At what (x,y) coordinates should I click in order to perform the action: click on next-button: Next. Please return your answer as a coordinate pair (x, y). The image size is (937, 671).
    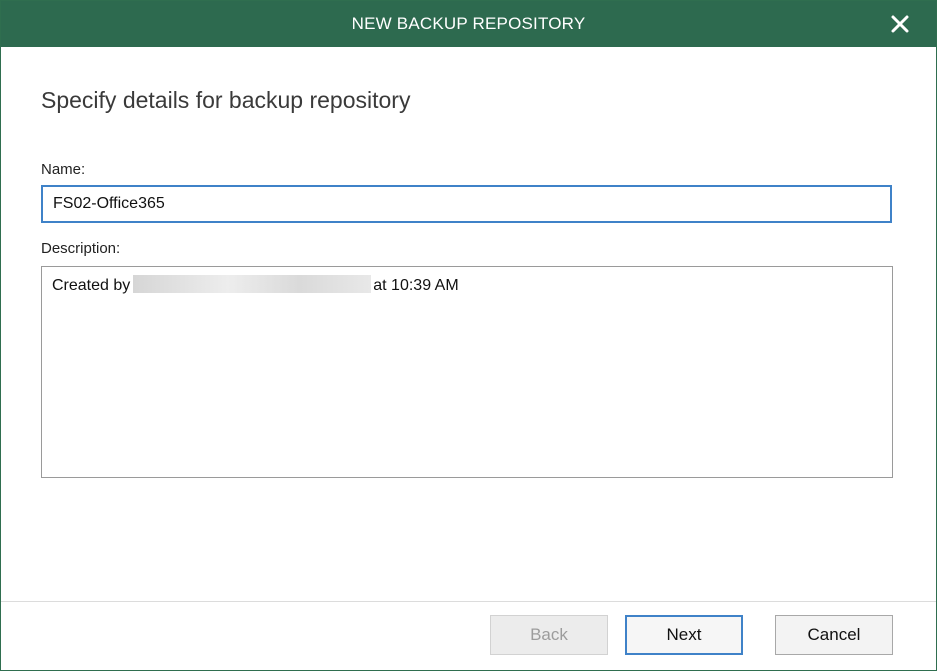
    Looking at the image, I should click on (684, 635).